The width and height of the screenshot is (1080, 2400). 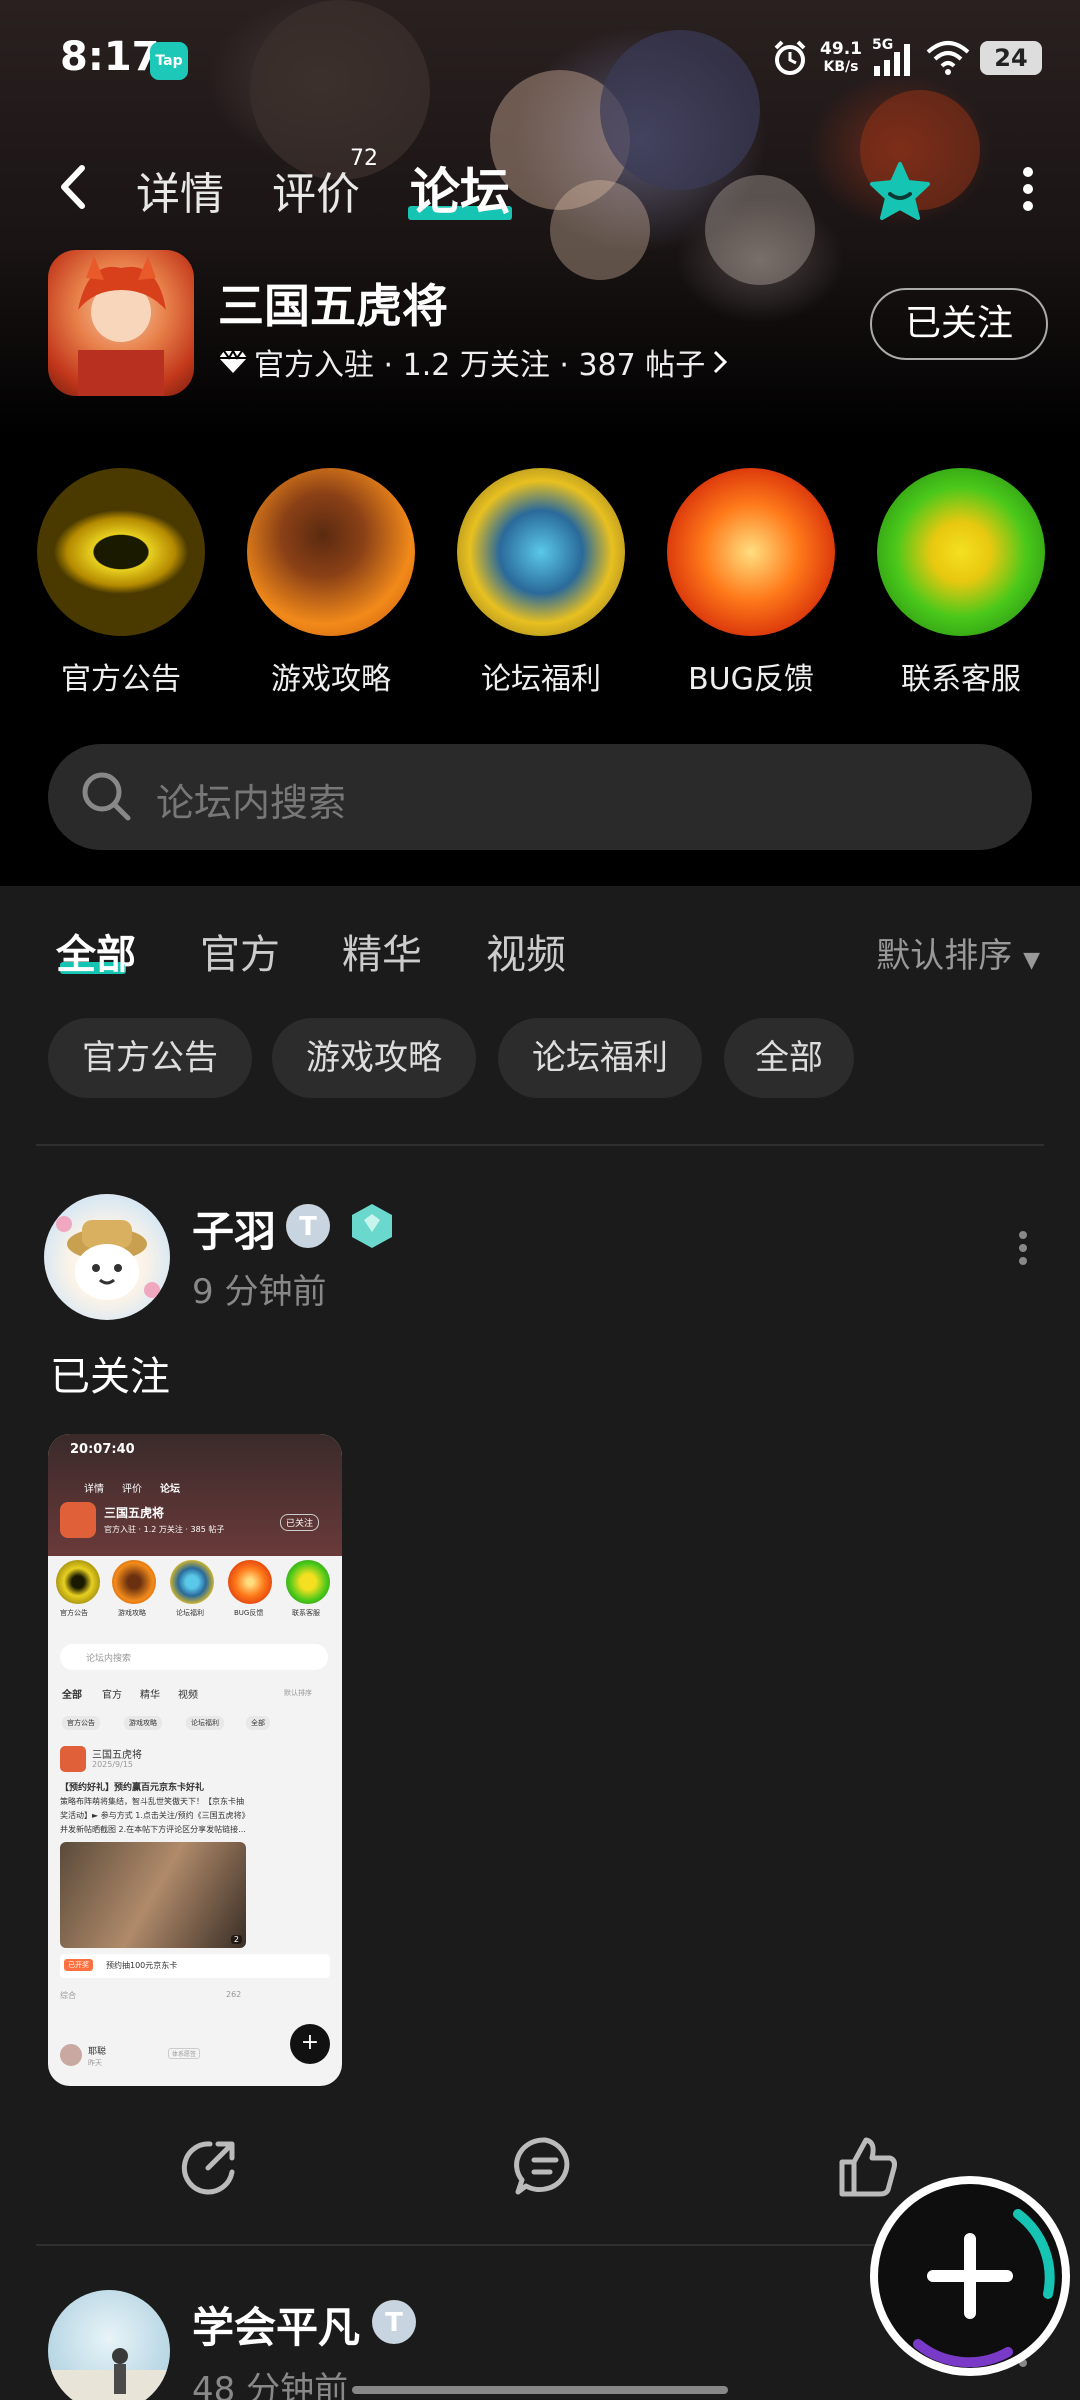 I want to click on forum-search-input: 论坛内搜索, so click(x=540, y=797).